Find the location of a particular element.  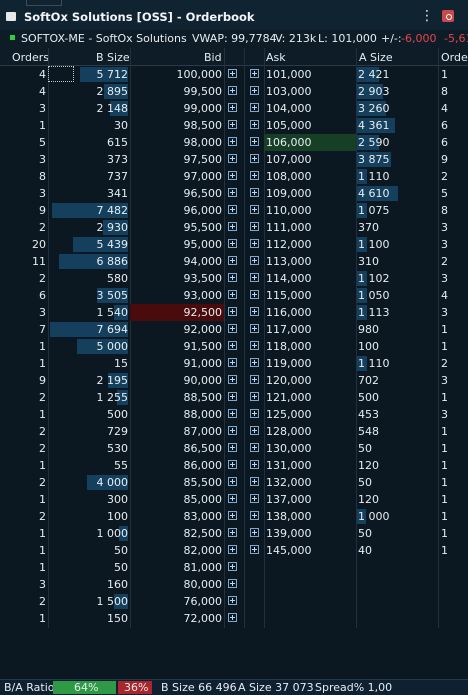

ask-price: 106,000 is located at coordinates (311, 142).